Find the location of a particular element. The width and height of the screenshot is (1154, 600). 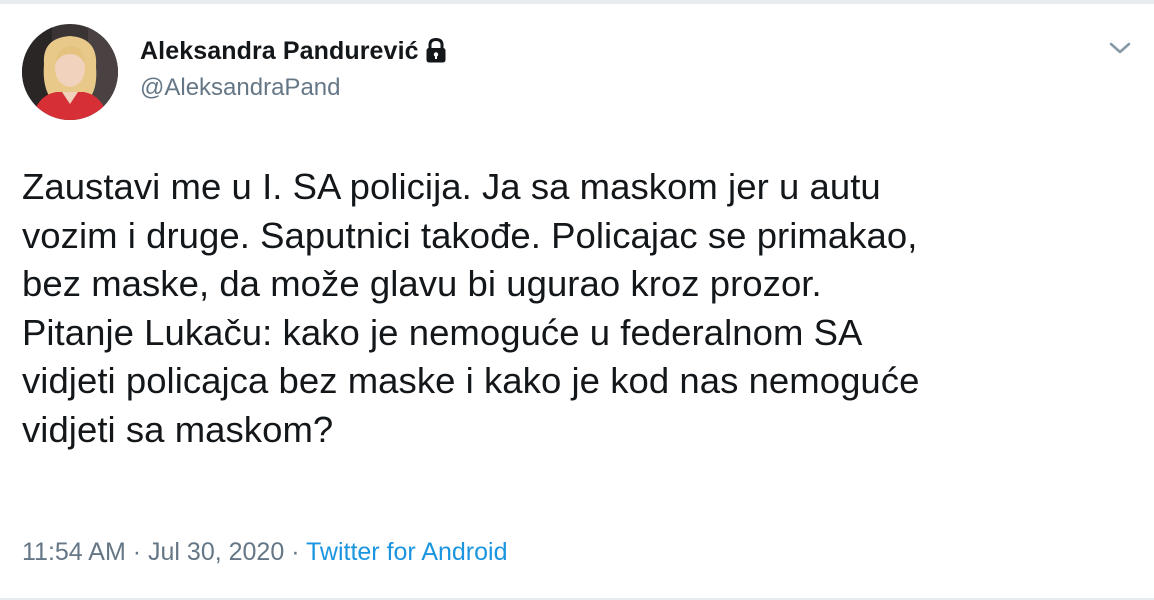

user-handle: @AleksandraPand is located at coordinates (293, 88).